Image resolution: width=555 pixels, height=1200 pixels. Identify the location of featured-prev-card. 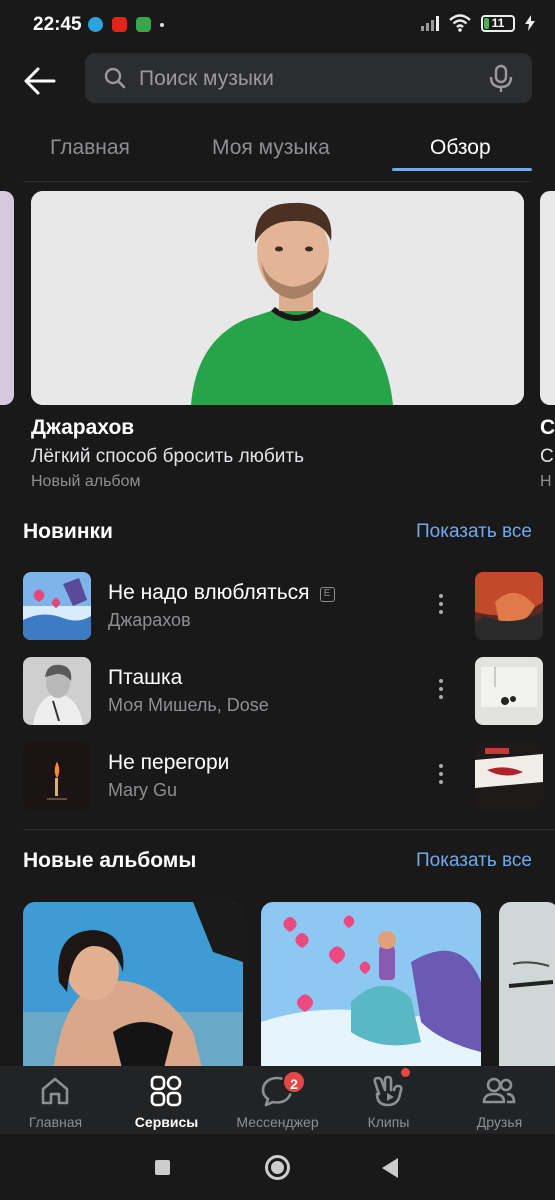
(7, 298).